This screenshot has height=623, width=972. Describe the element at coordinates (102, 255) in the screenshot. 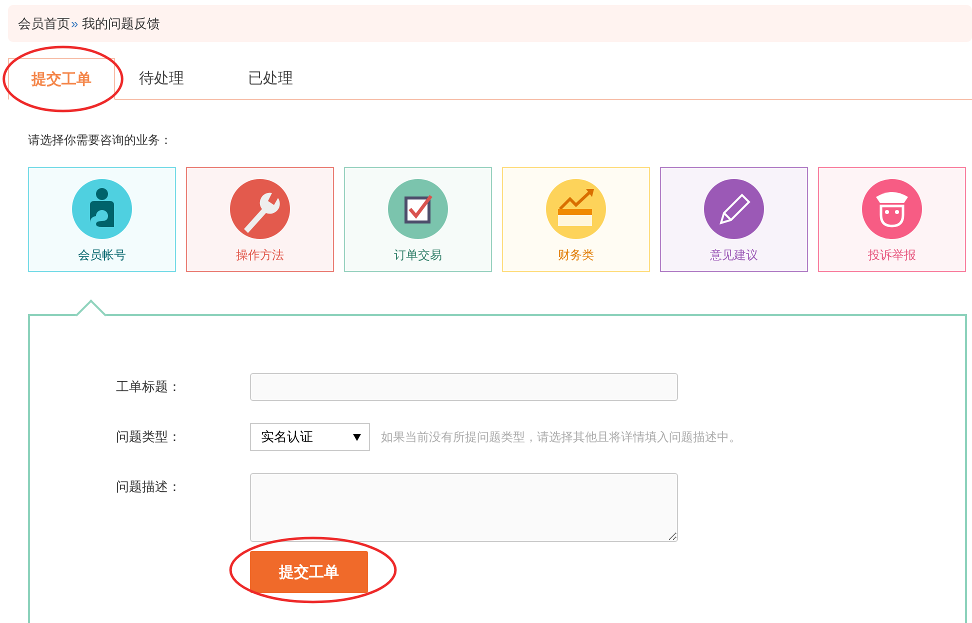

I see `category-label: 会员帐号` at that location.